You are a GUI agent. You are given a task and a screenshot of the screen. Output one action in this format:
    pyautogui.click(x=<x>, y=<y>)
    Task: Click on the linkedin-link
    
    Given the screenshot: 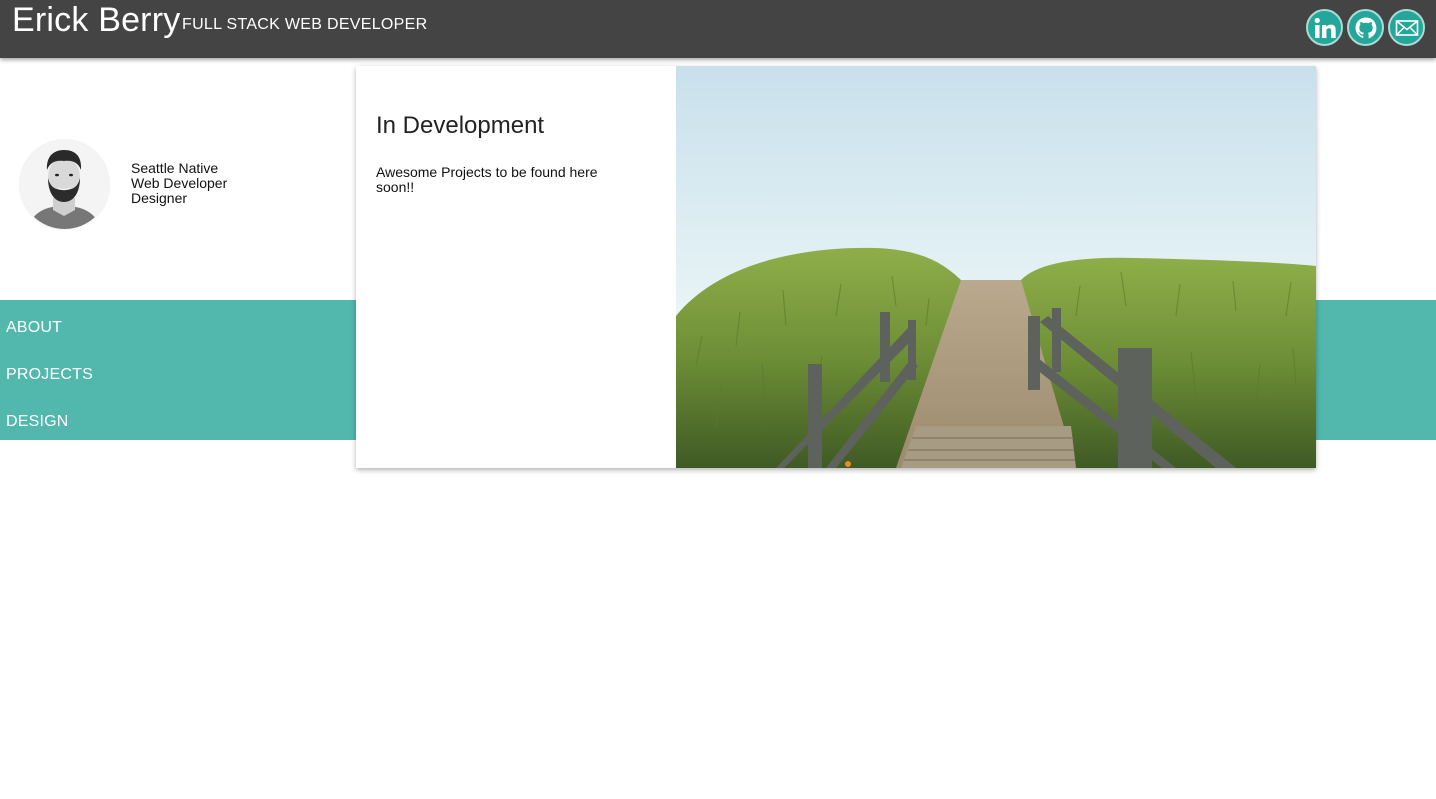 What is the action you would take?
    pyautogui.click(x=1324, y=27)
    